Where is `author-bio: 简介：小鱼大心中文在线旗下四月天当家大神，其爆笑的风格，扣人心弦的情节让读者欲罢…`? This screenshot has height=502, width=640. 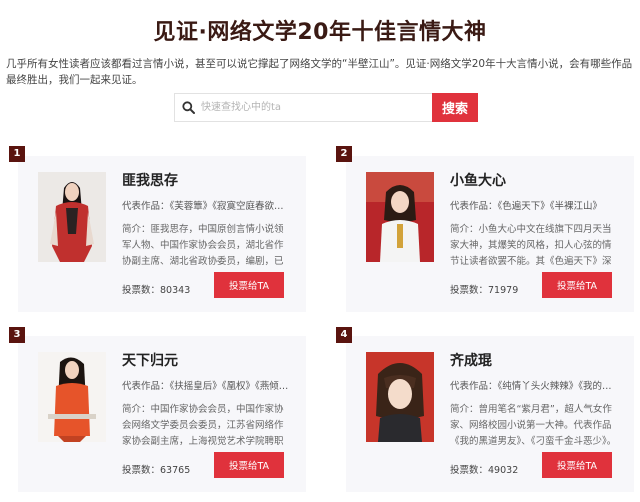
author-bio: 简介：小鱼大心中文在线旗下四月天当家大神，其爆笑的风格，扣人心弦的情节让读者欲罢… is located at coordinates (531, 245).